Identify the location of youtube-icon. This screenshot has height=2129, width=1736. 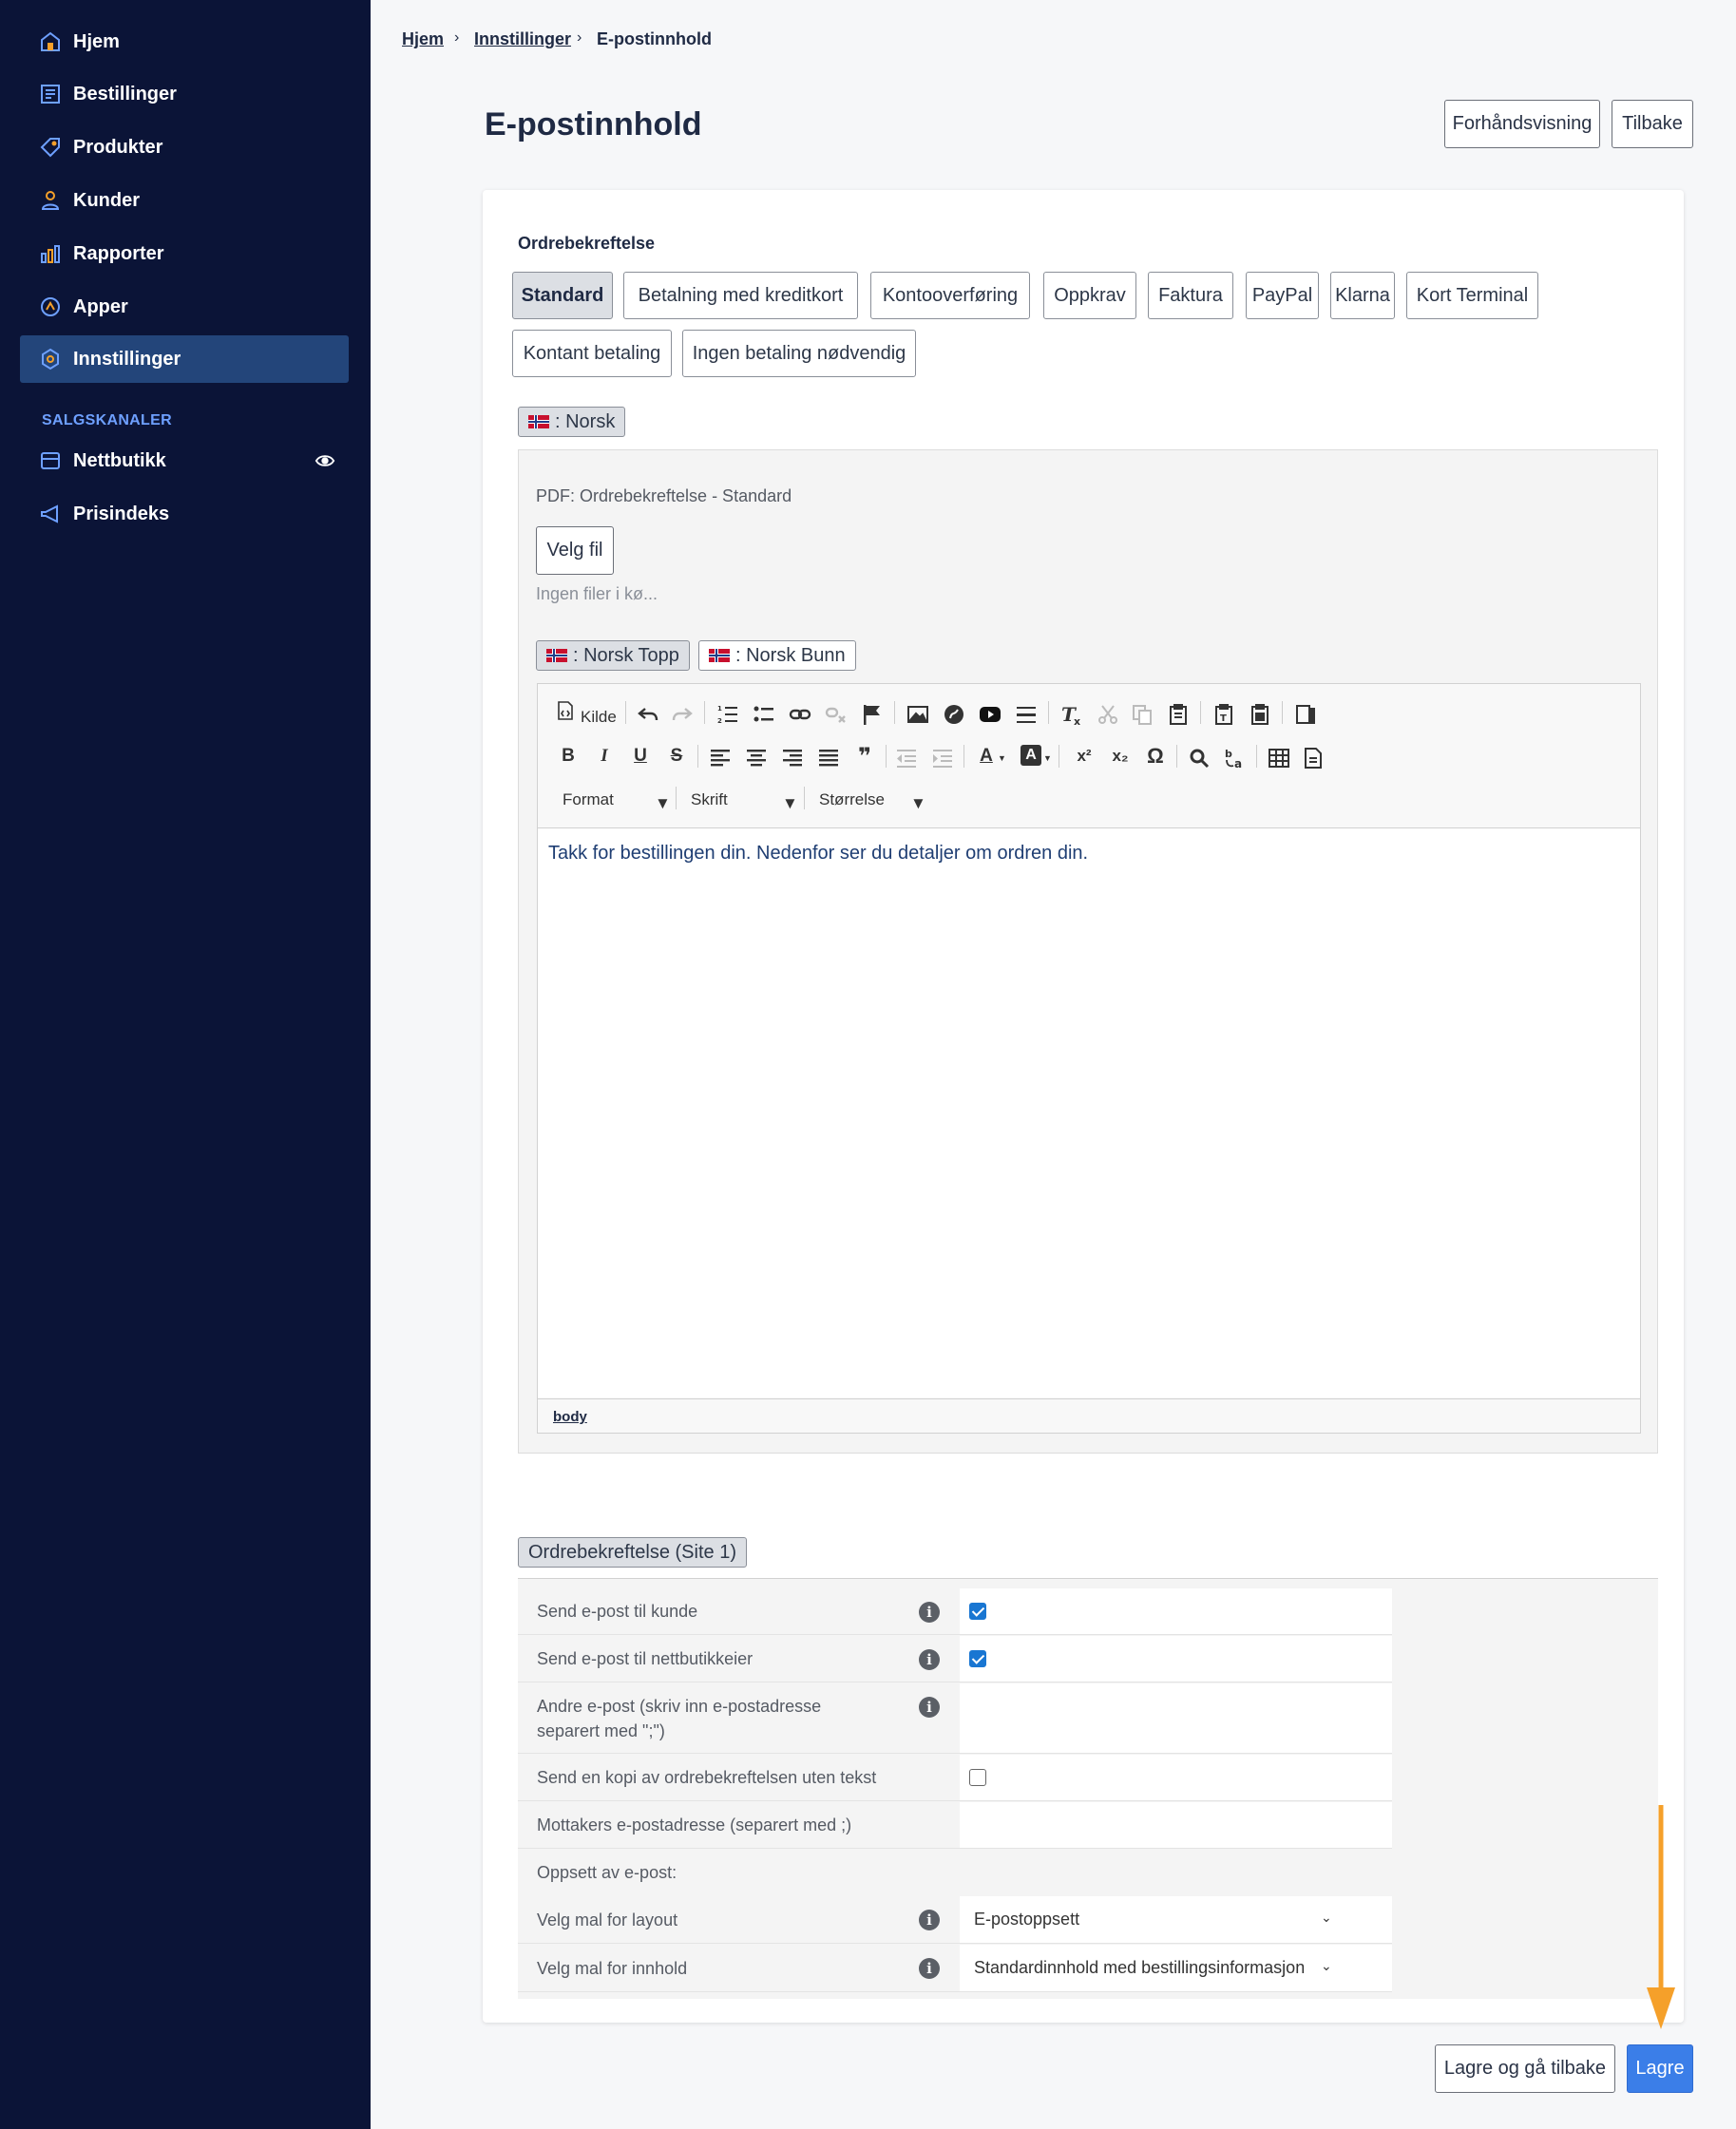
(990, 715).